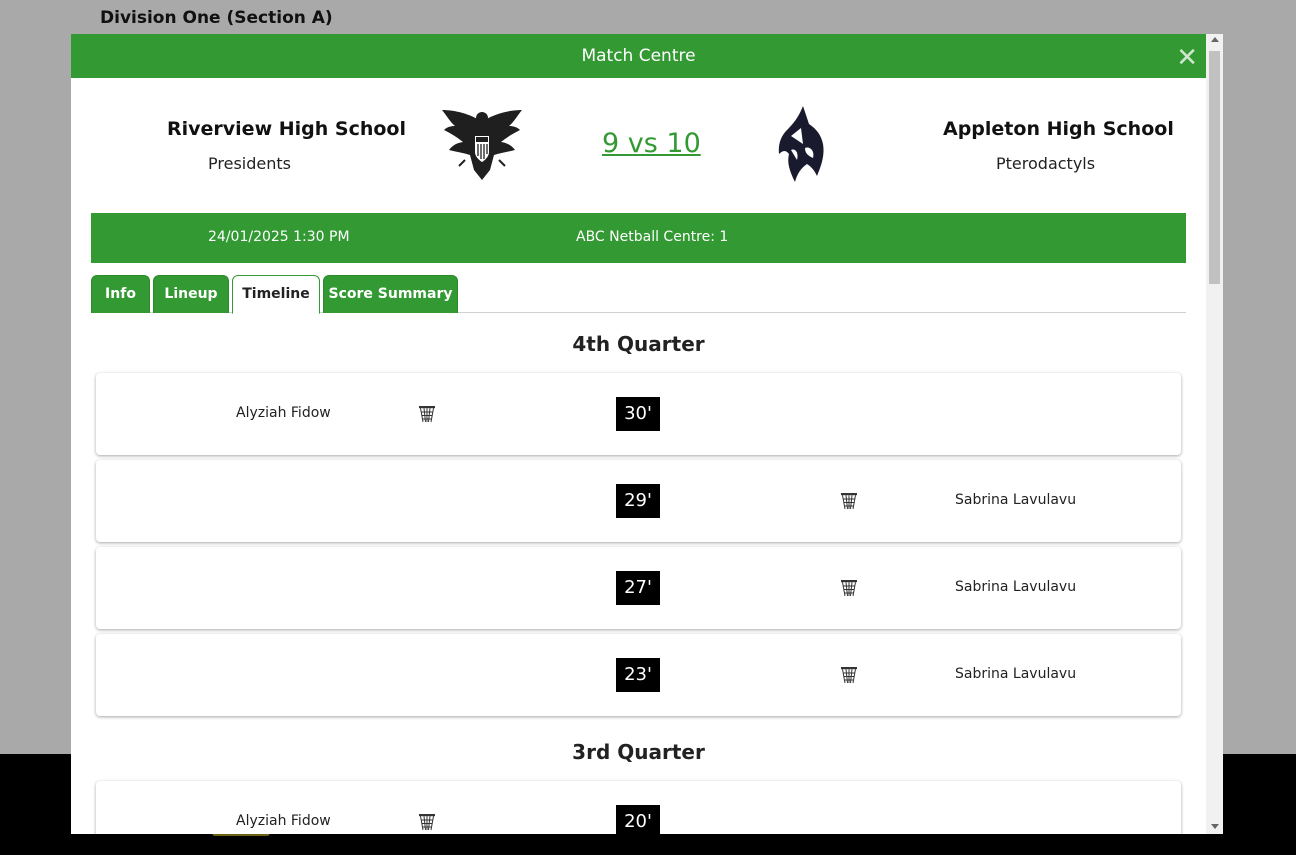 This screenshot has height=855, width=1296. What do you see at coordinates (1187, 58) in the screenshot?
I see `close-icon: ✕` at bounding box center [1187, 58].